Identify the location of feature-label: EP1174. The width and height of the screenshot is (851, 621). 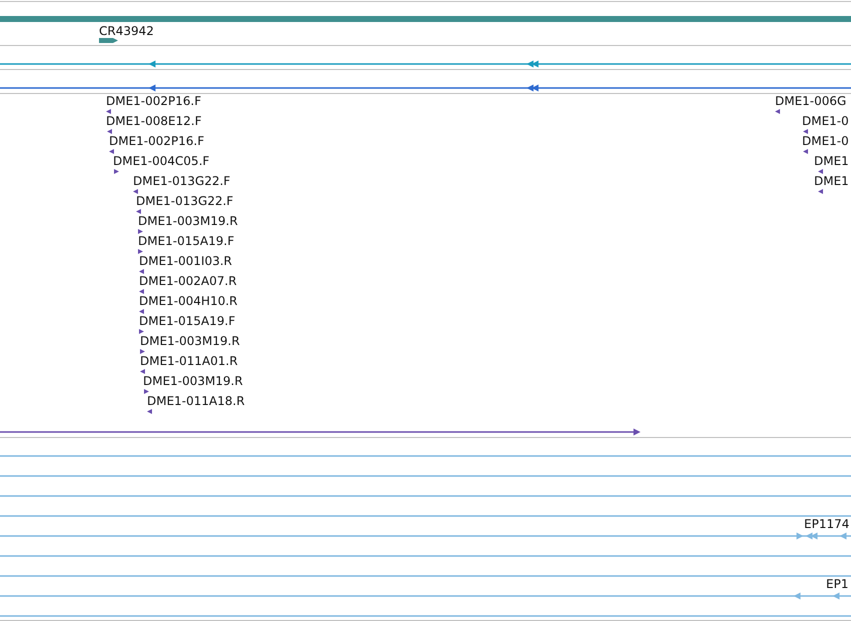
(827, 524).